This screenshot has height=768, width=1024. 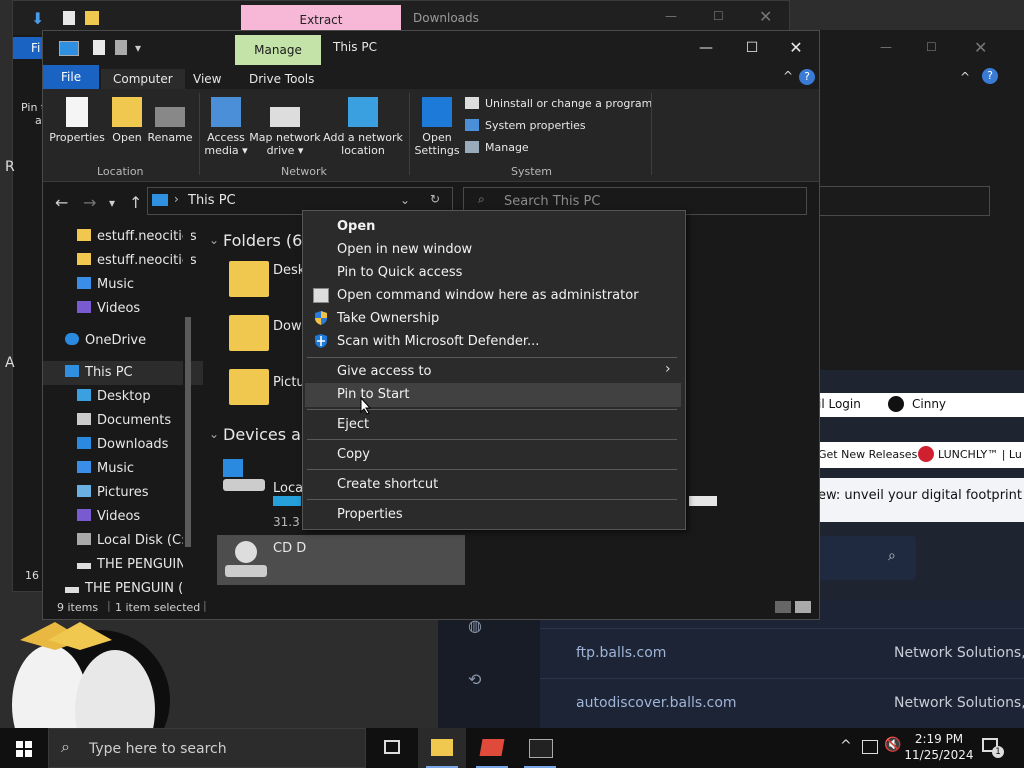 I want to click on open-button: Open, so click(x=127, y=120).